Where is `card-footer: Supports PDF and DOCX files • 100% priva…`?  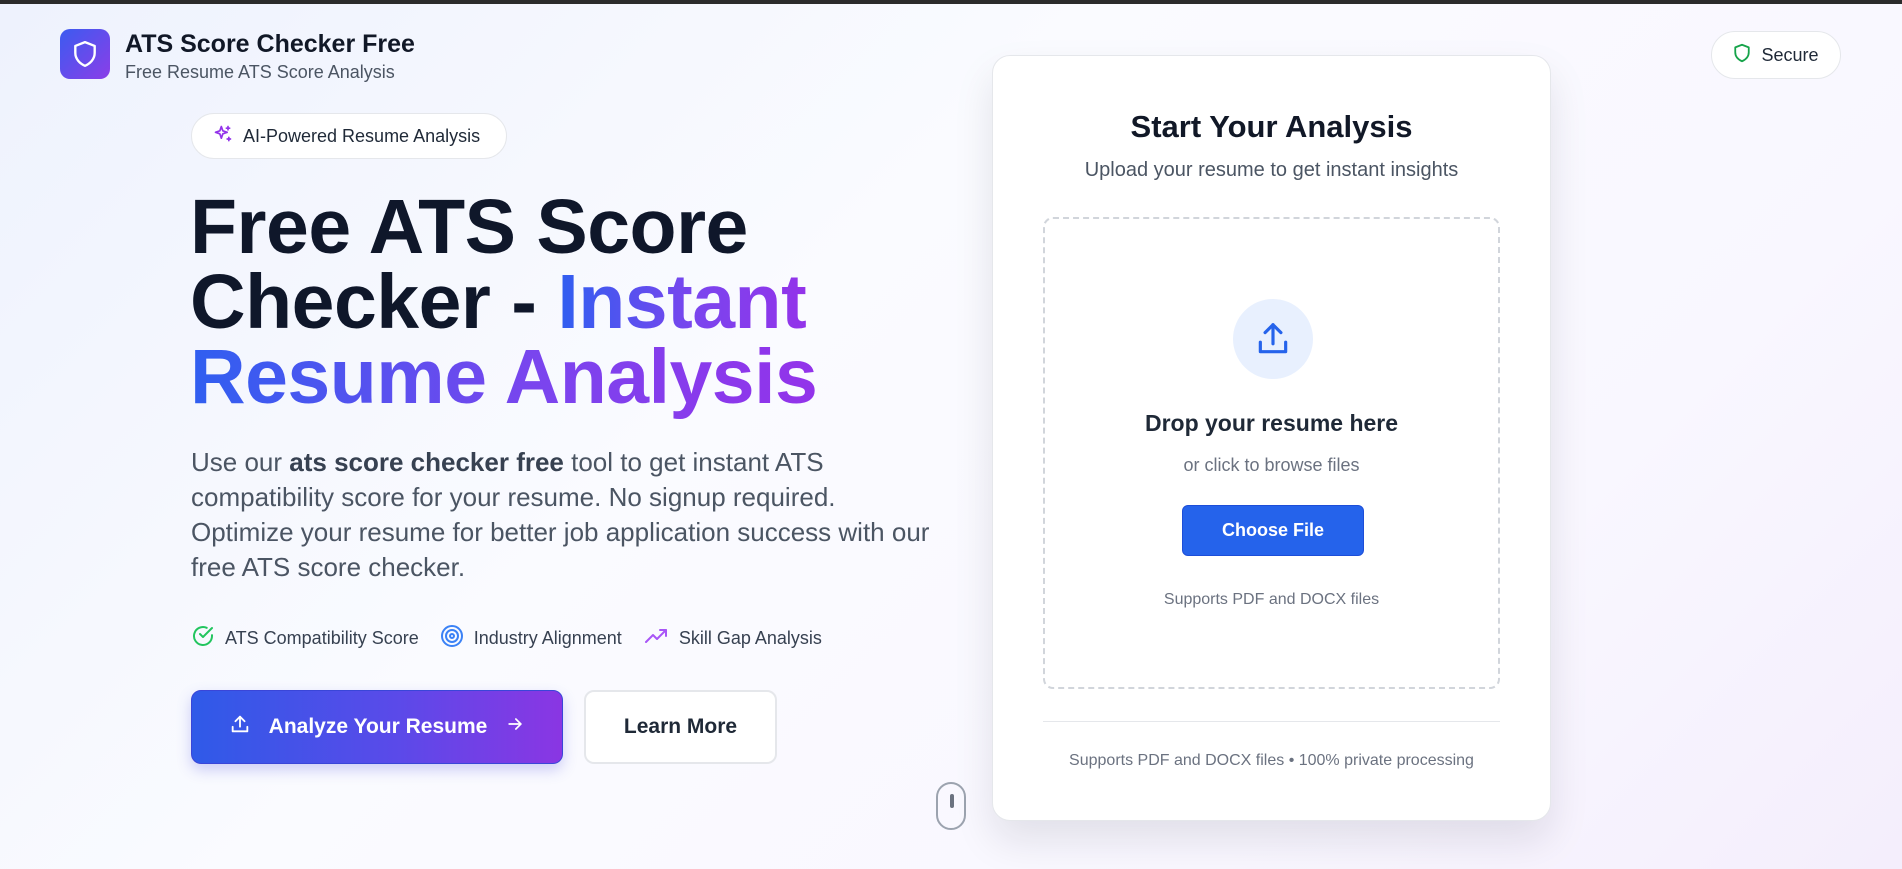
card-footer: Supports PDF and DOCX files • 100% priva… is located at coordinates (1271, 760).